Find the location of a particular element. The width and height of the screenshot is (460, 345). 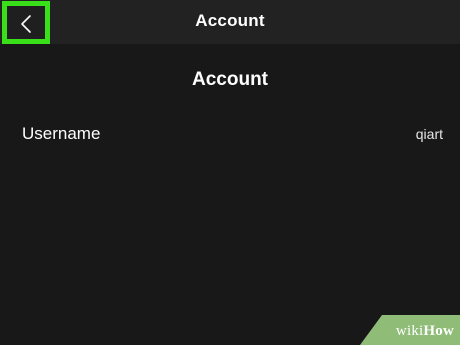

watermark-text-wiki: wiki is located at coordinates (409, 331).